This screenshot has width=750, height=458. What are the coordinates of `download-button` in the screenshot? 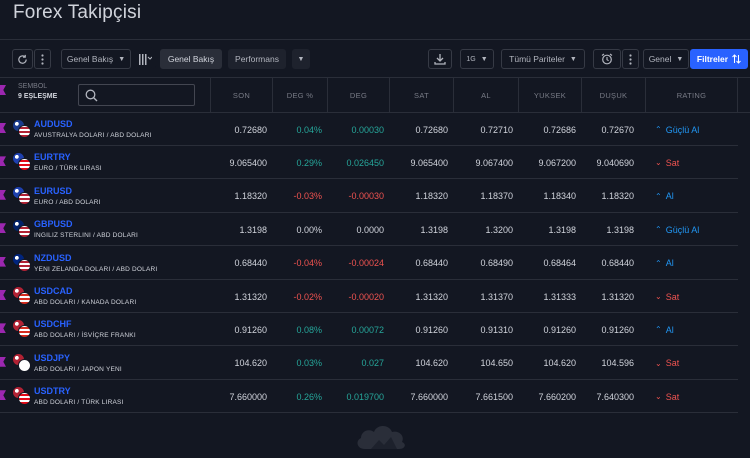 It's located at (440, 59).